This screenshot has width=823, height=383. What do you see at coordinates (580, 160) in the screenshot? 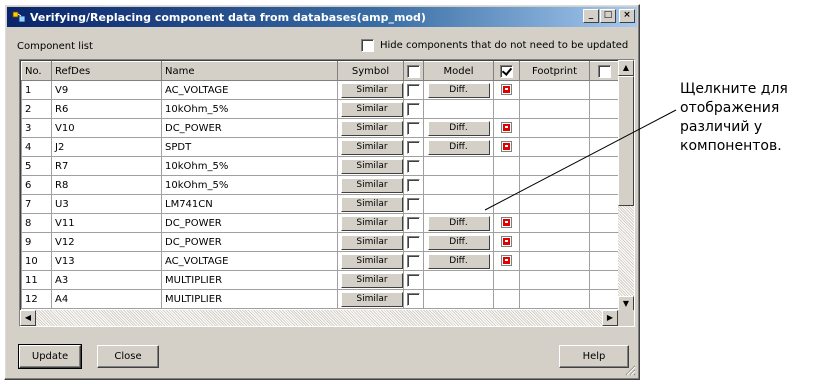
I see `callout-line` at bounding box center [580, 160].